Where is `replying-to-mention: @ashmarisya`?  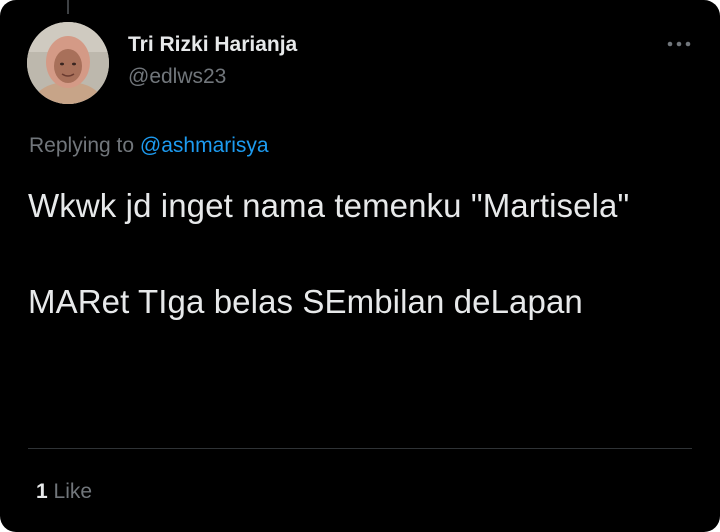 replying-to-mention: @ashmarisya is located at coordinates (204, 145).